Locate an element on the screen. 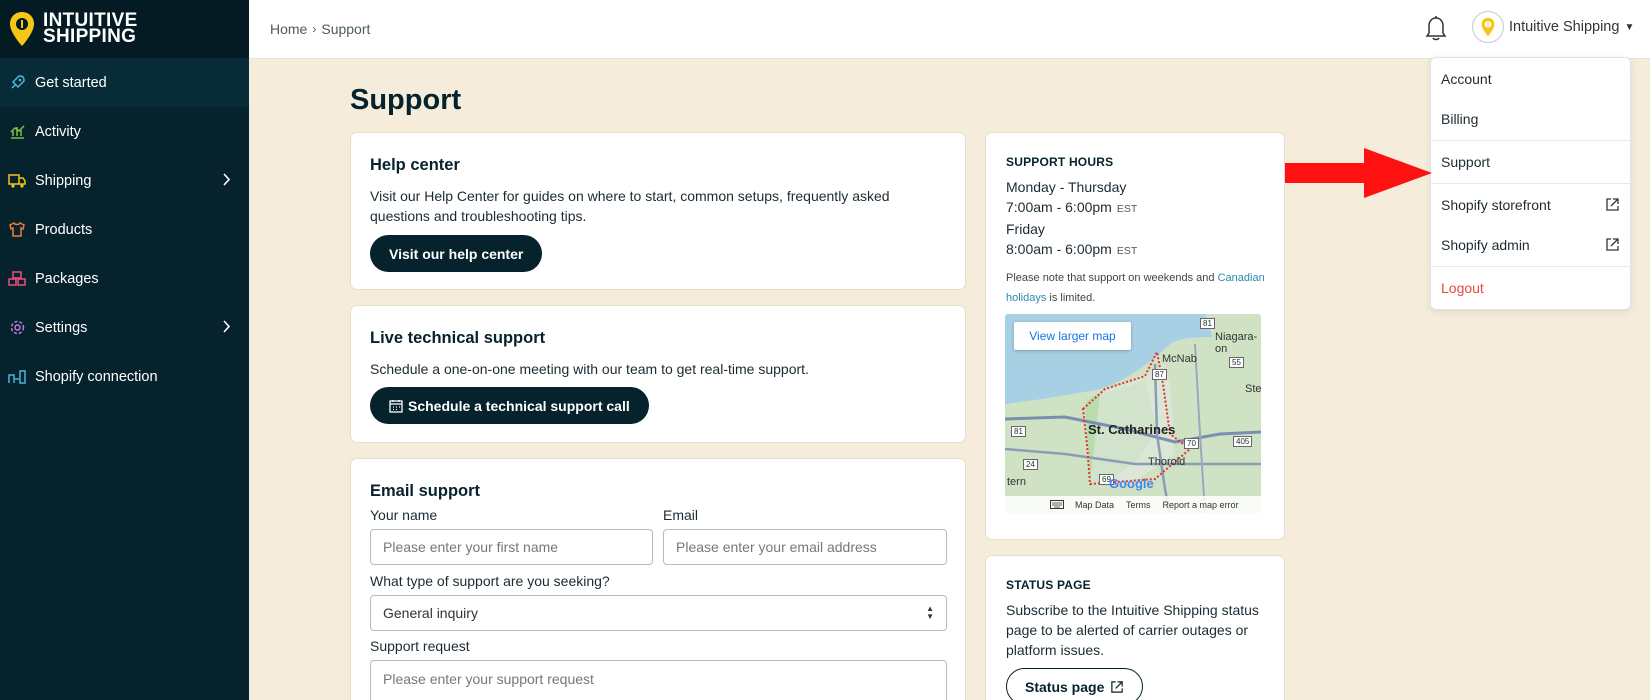 Image resolution: width=1650 pixels, height=700 pixels. menu-item-label: Shopify admin is located at coordinates (1485, 245).